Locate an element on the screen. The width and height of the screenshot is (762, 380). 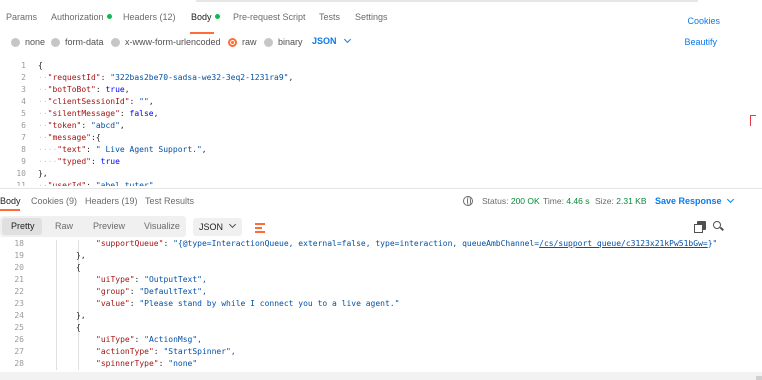
radio-binary-circle is located at coordinates (268, 42).